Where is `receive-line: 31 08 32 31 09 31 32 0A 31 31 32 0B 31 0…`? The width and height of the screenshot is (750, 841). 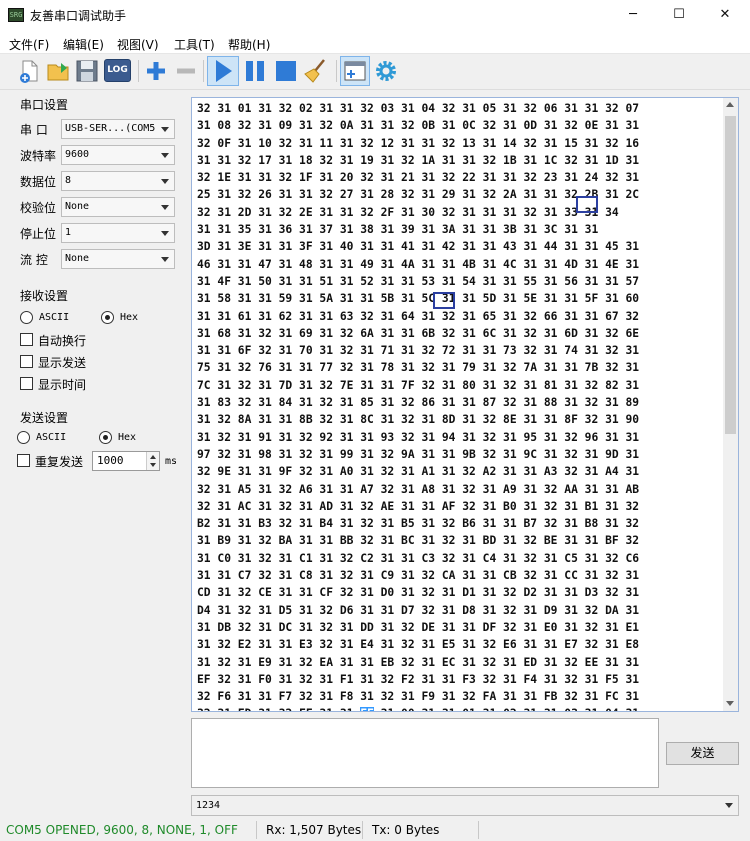 receive-line: 31 08 32 31 09 31 32 0A 31 31 32 0B 31 0… is located at coordinates (418, 126).